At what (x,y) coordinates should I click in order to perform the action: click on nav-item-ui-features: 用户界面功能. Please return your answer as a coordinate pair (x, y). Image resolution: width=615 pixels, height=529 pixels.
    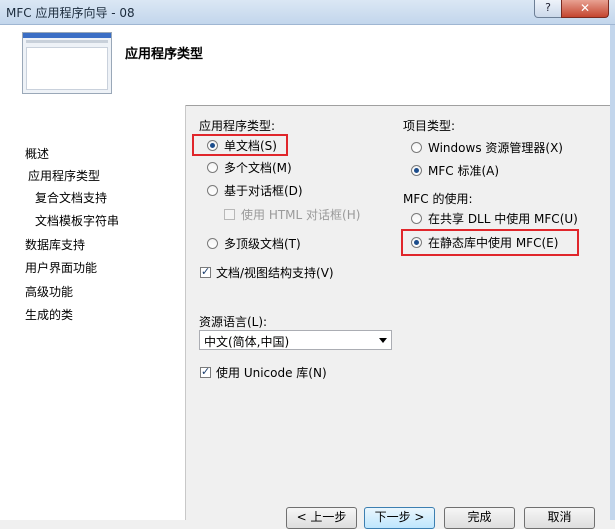
    Looking at the image, I should click on (61, 267).